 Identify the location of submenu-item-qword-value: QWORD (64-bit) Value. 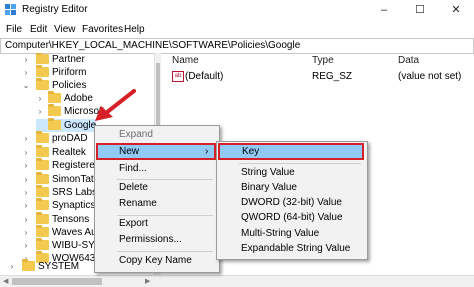
(292, 218).